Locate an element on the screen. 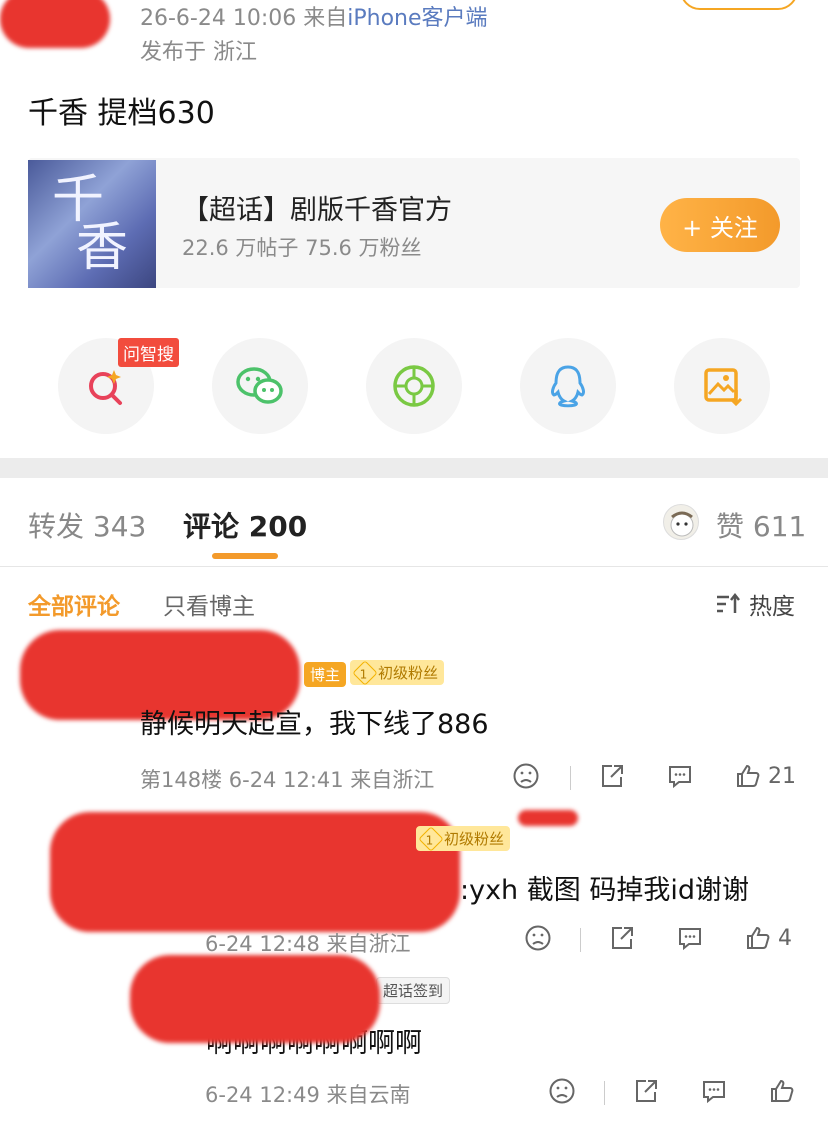  like-count: 21 is located at coordinates (782, 776).